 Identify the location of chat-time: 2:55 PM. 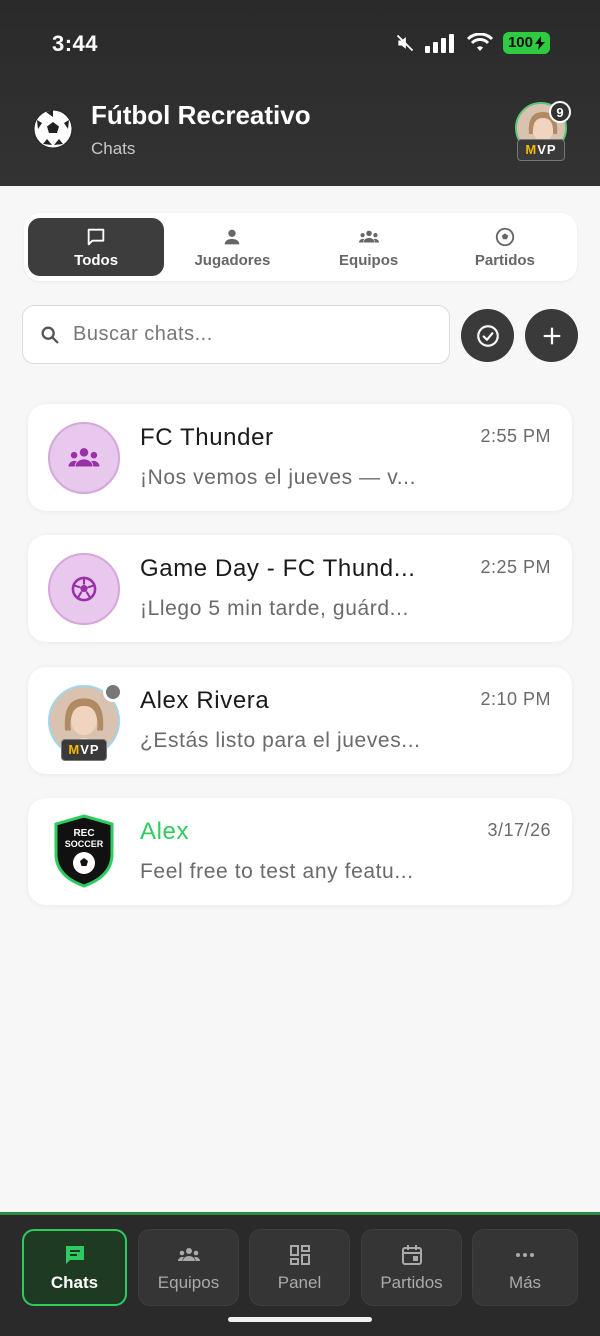
(515, 436).